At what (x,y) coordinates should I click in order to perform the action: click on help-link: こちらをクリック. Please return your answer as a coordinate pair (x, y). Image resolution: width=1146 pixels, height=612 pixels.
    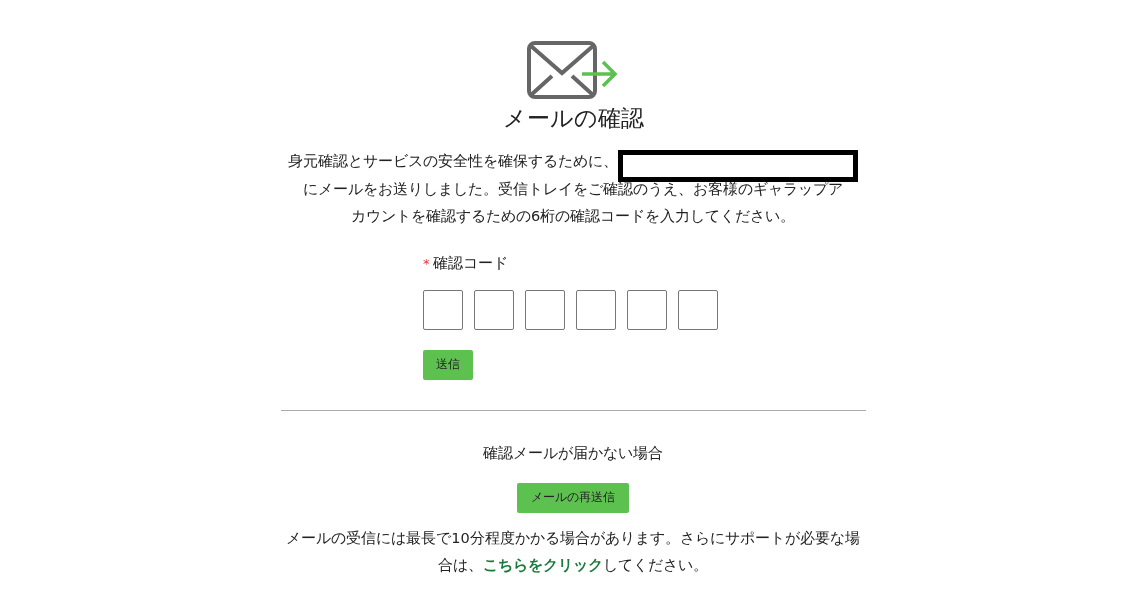
    Looking at the image, I should click on (543, 565).